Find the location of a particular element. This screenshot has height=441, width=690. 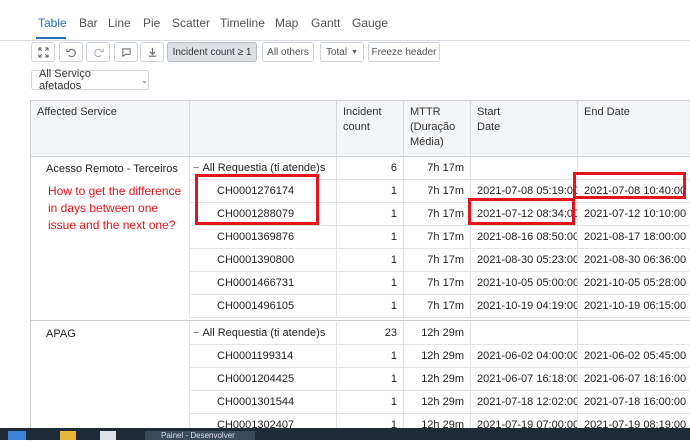

incident-end-date: 2021-08-17 18:00:00 is located at coordinates (634, 237).